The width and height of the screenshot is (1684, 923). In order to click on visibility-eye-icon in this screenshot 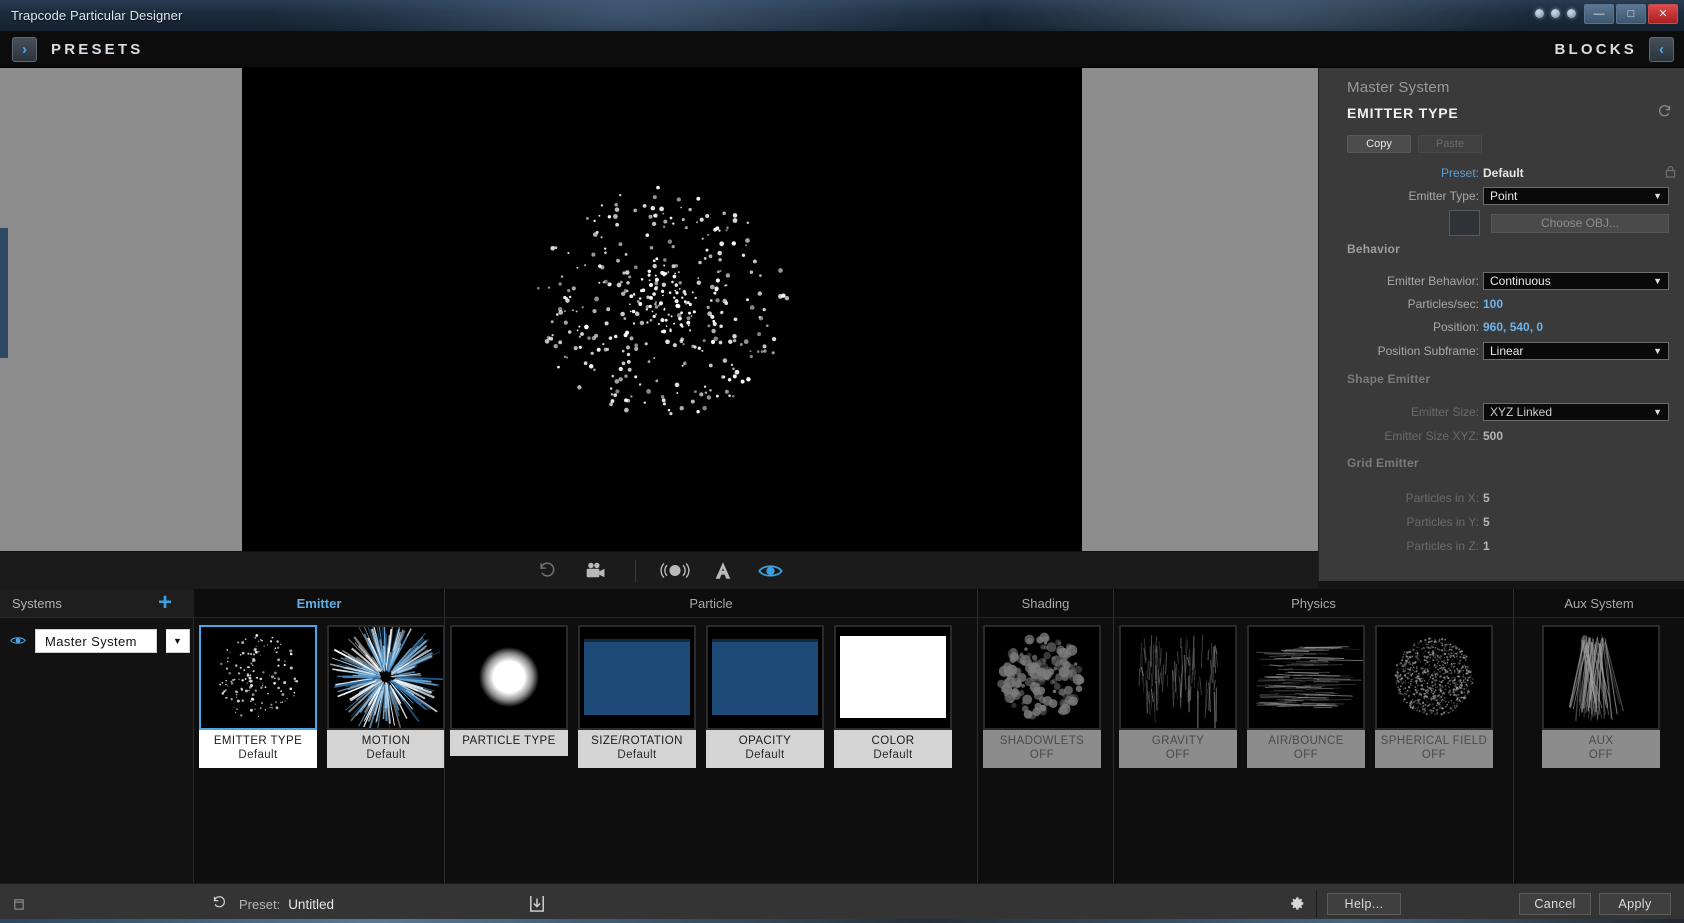, I will do `click(771, 571)`.